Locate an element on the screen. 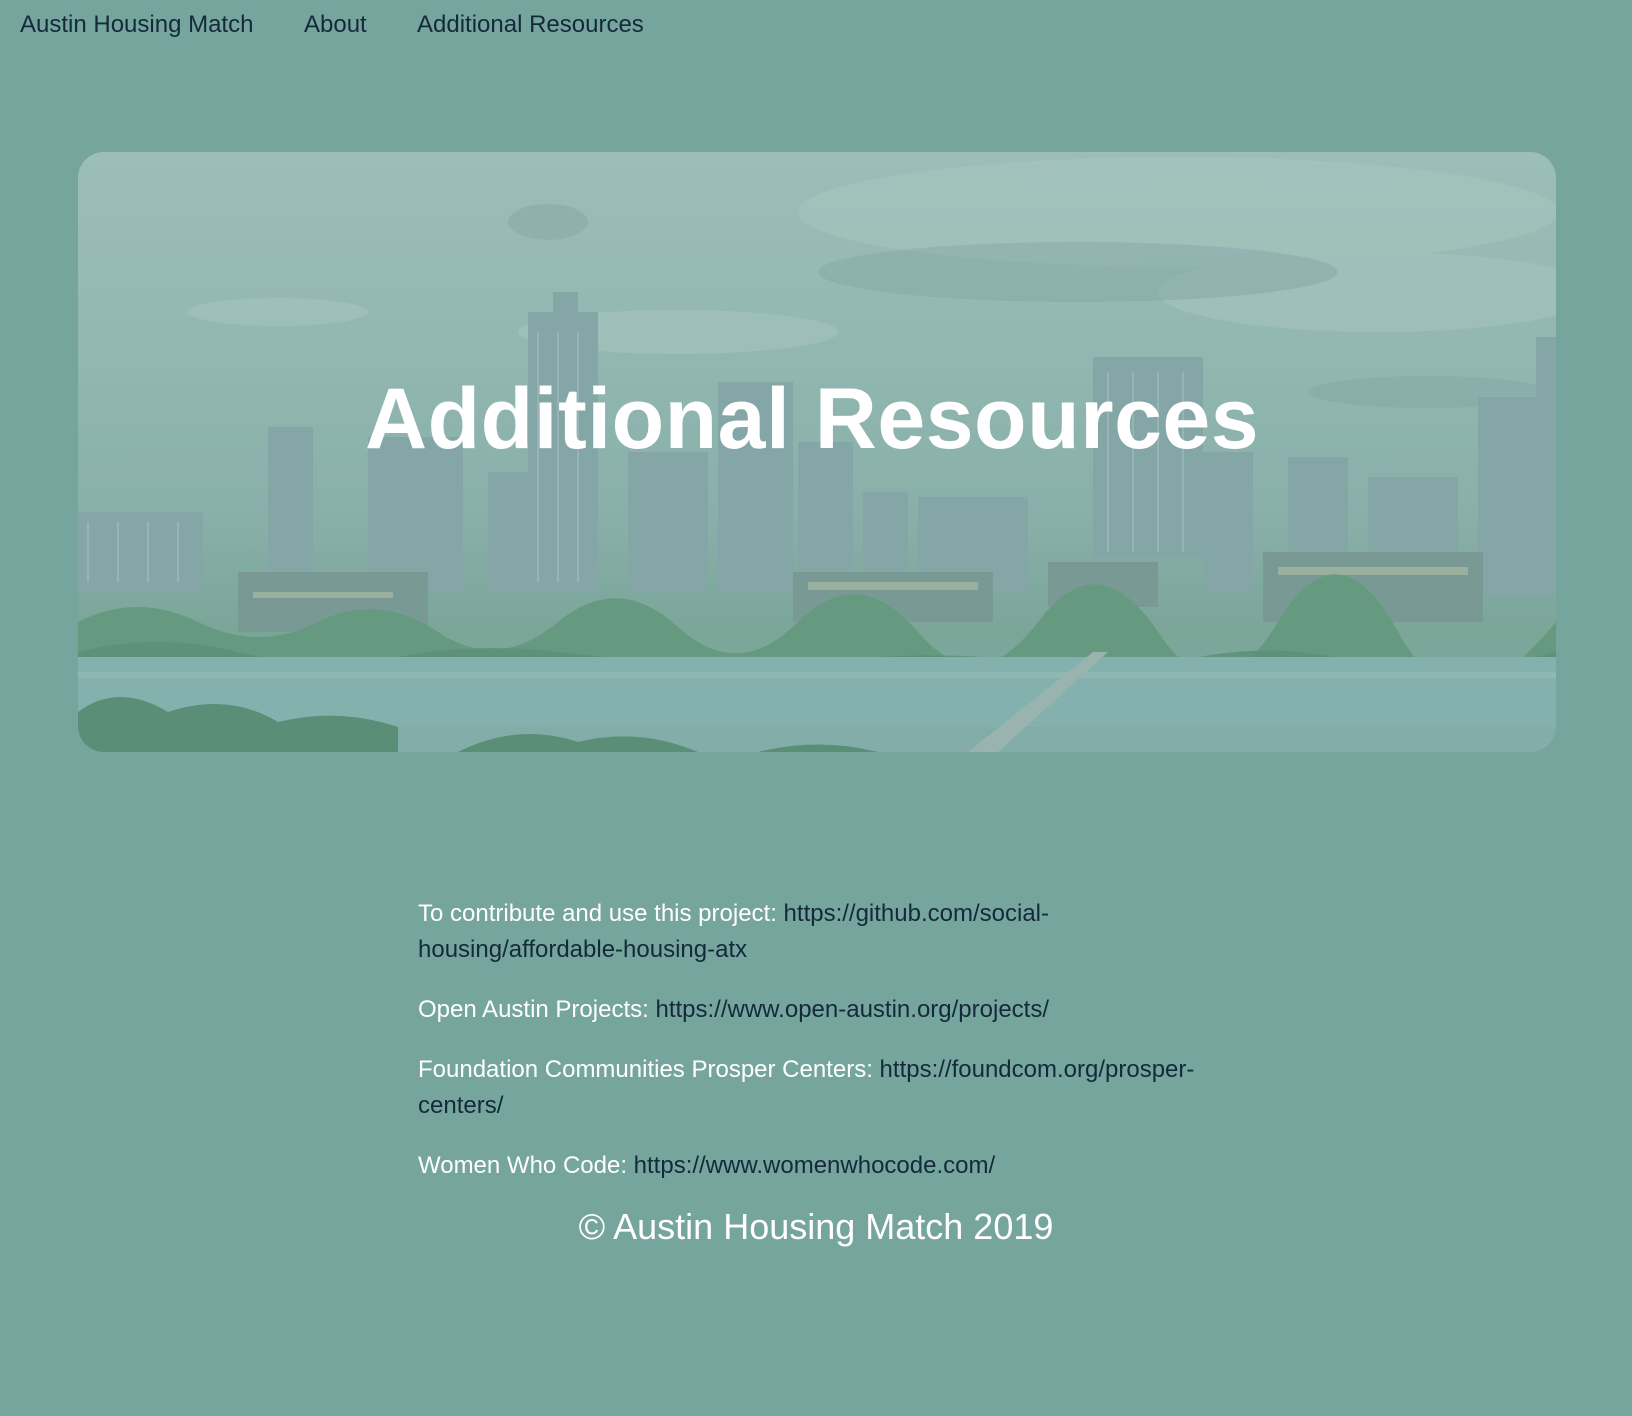 The width and height of the screenshot is (1632, 1416). resource-label: To contribute and use this project: is located at coordinates (601, 913).